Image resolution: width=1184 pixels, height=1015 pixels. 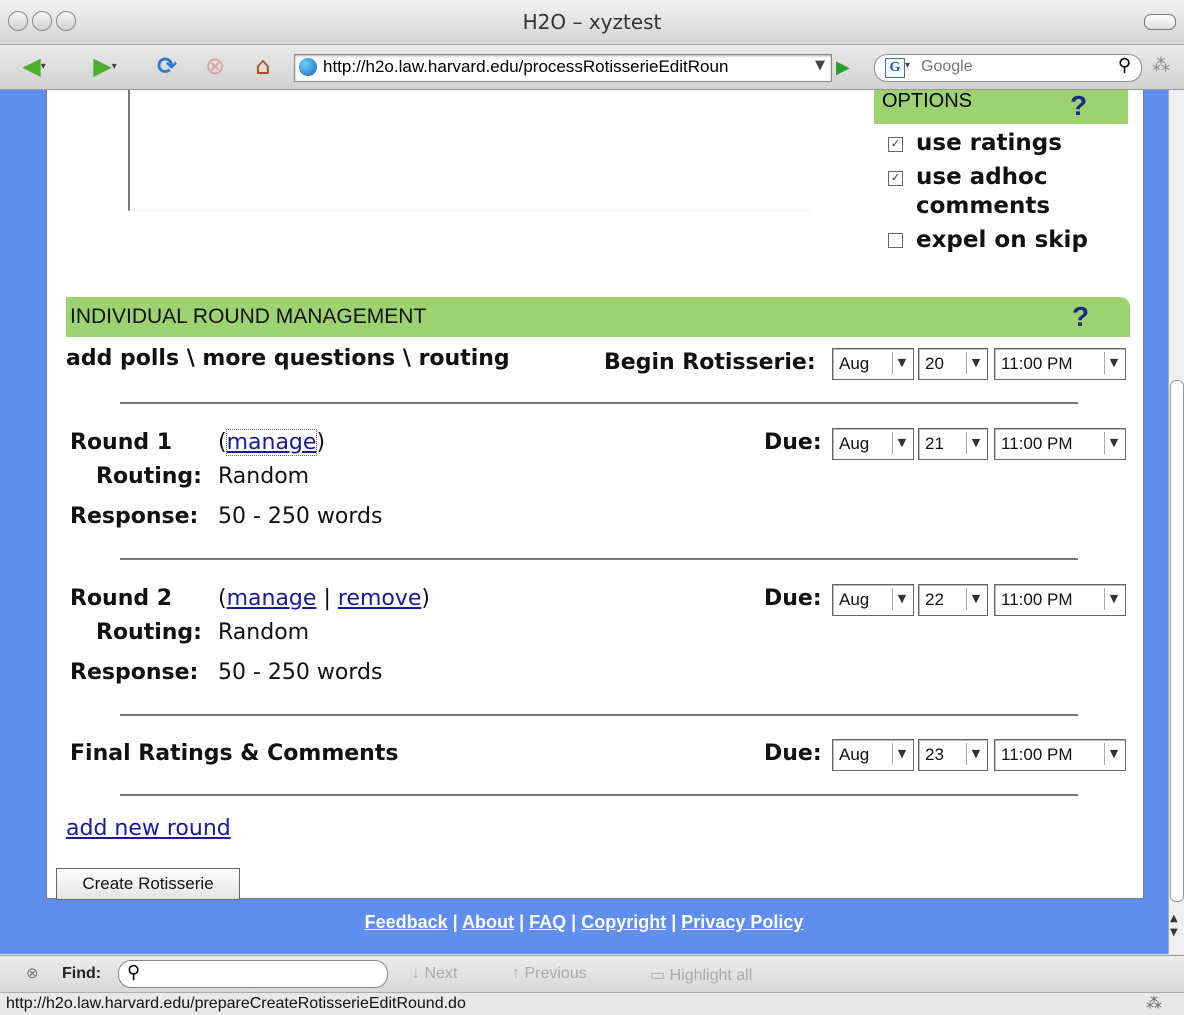 I want to click on round-1-due-label: Due:, so click(x=793, y=442).